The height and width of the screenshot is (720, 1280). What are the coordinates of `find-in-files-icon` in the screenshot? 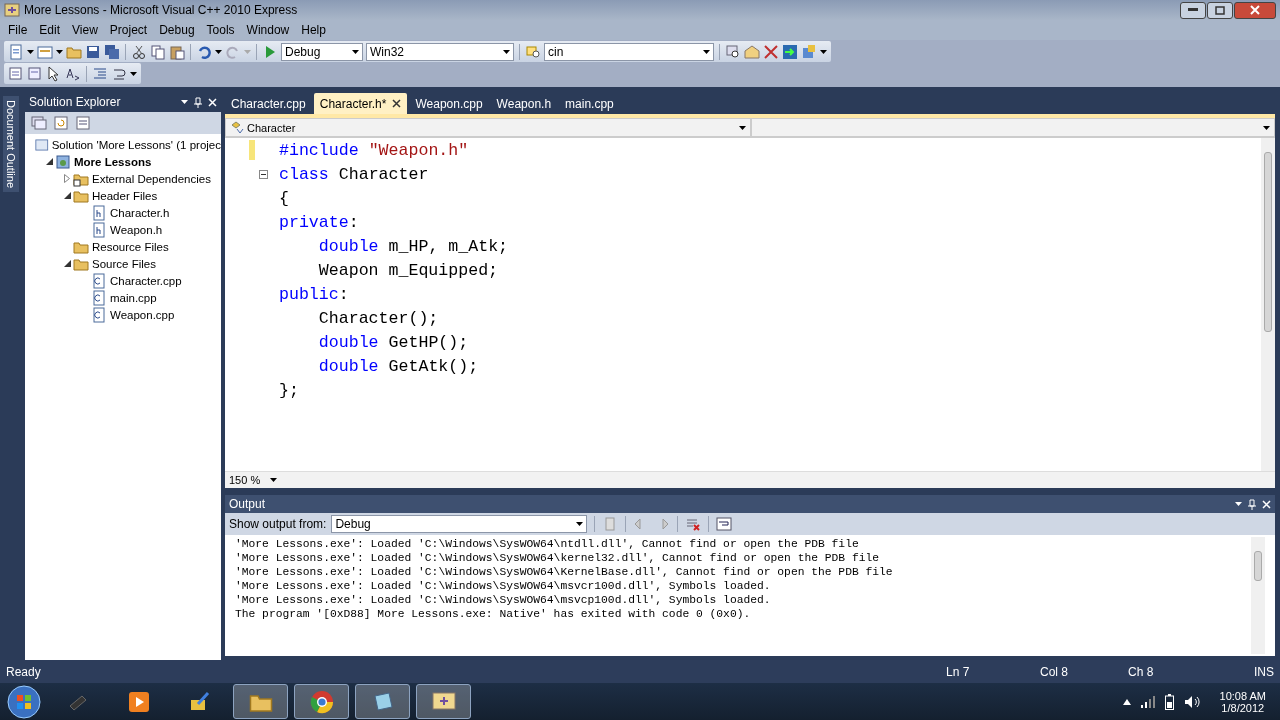 It's located at (533, 51).